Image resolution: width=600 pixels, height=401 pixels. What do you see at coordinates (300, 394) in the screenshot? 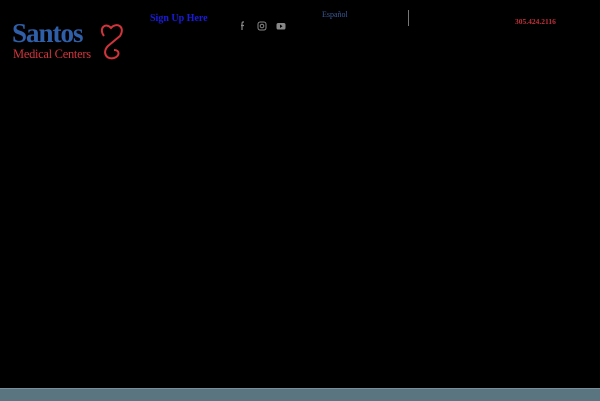
I see `footer-bar` at bounding box center [300, 394].